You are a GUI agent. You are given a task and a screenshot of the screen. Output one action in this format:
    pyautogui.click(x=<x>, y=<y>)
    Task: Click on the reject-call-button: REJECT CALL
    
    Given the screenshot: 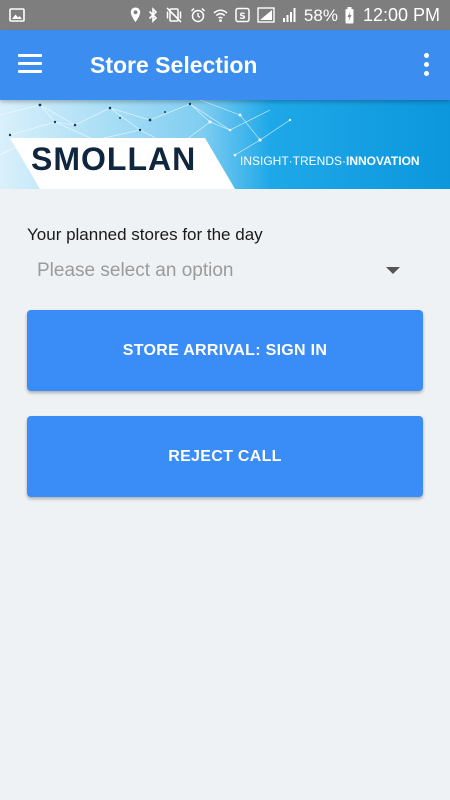 What is the action you would take?
    pyautogui.click(x=225, y=456)
    